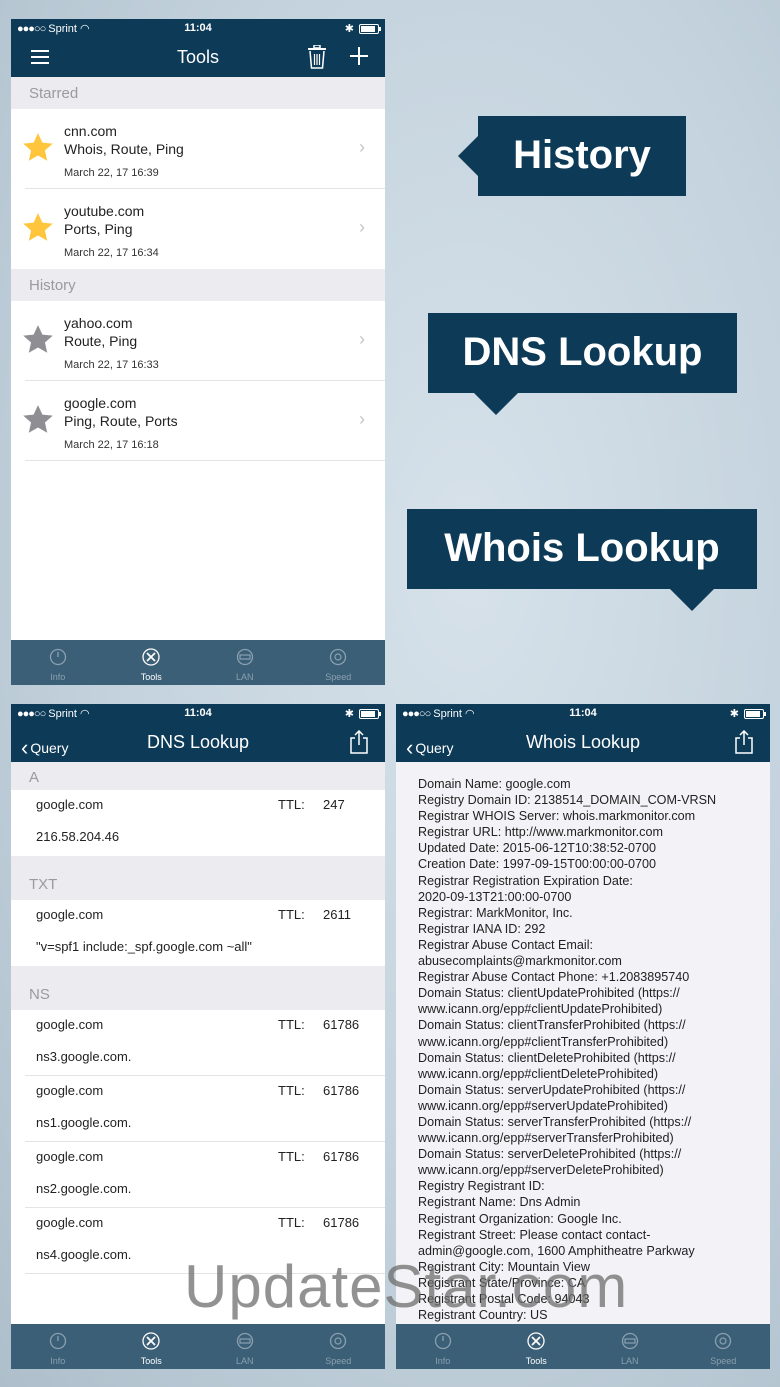 Image resolution: width=780 pixels, height=1387 pixels. Describe the element at coordinates (494, 784) in the screenshot. I see `whois-line: Domain Name: google.com` at that location.